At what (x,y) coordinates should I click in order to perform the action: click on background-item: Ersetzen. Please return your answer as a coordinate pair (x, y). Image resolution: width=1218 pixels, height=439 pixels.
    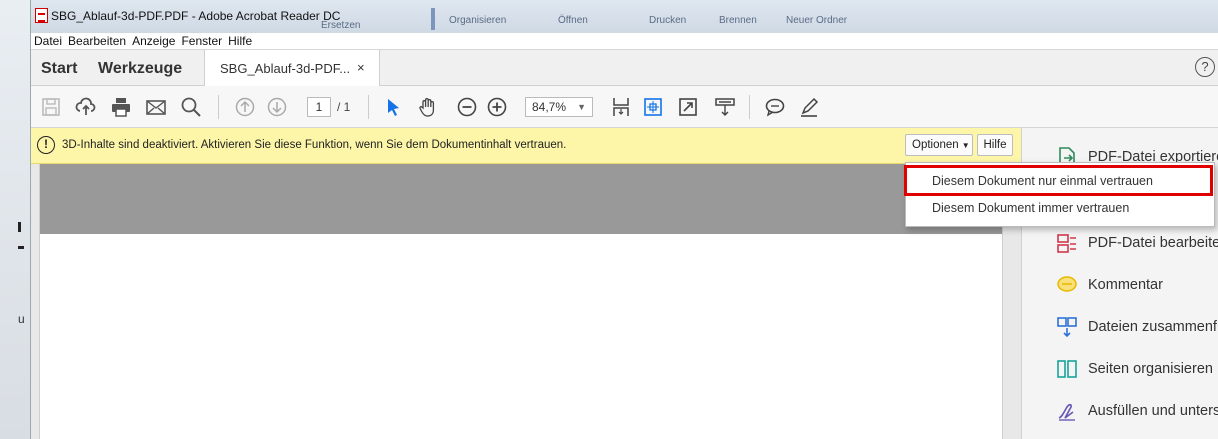
    Looking at the image, I should click on (341, 25).